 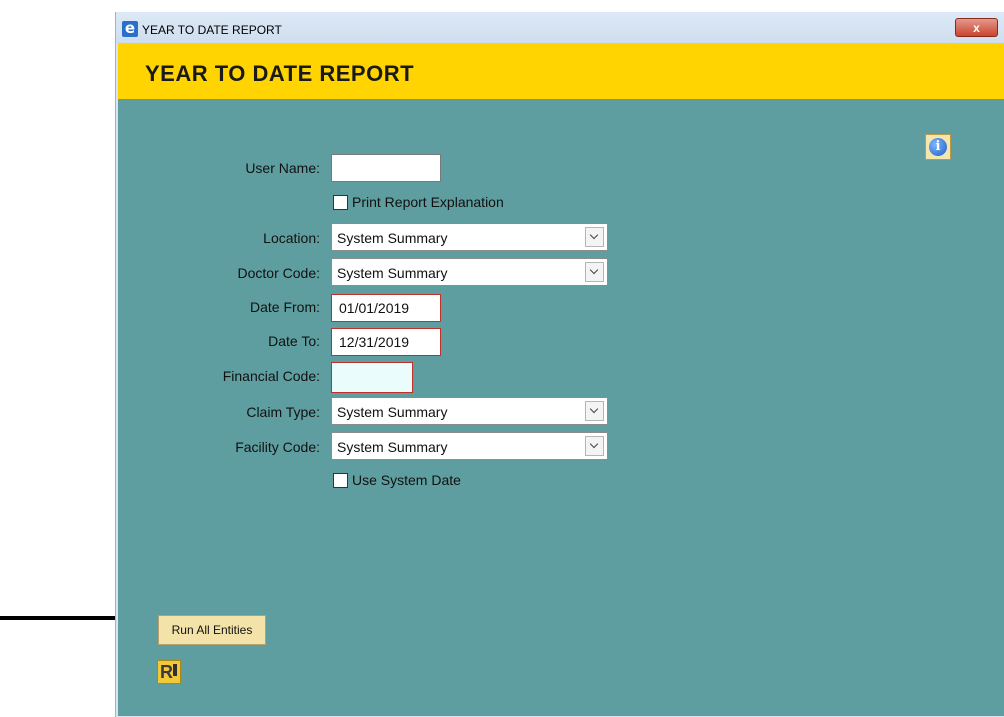 I want to click on use-system-date-label: Use System Date, so click(x=406, y=480).